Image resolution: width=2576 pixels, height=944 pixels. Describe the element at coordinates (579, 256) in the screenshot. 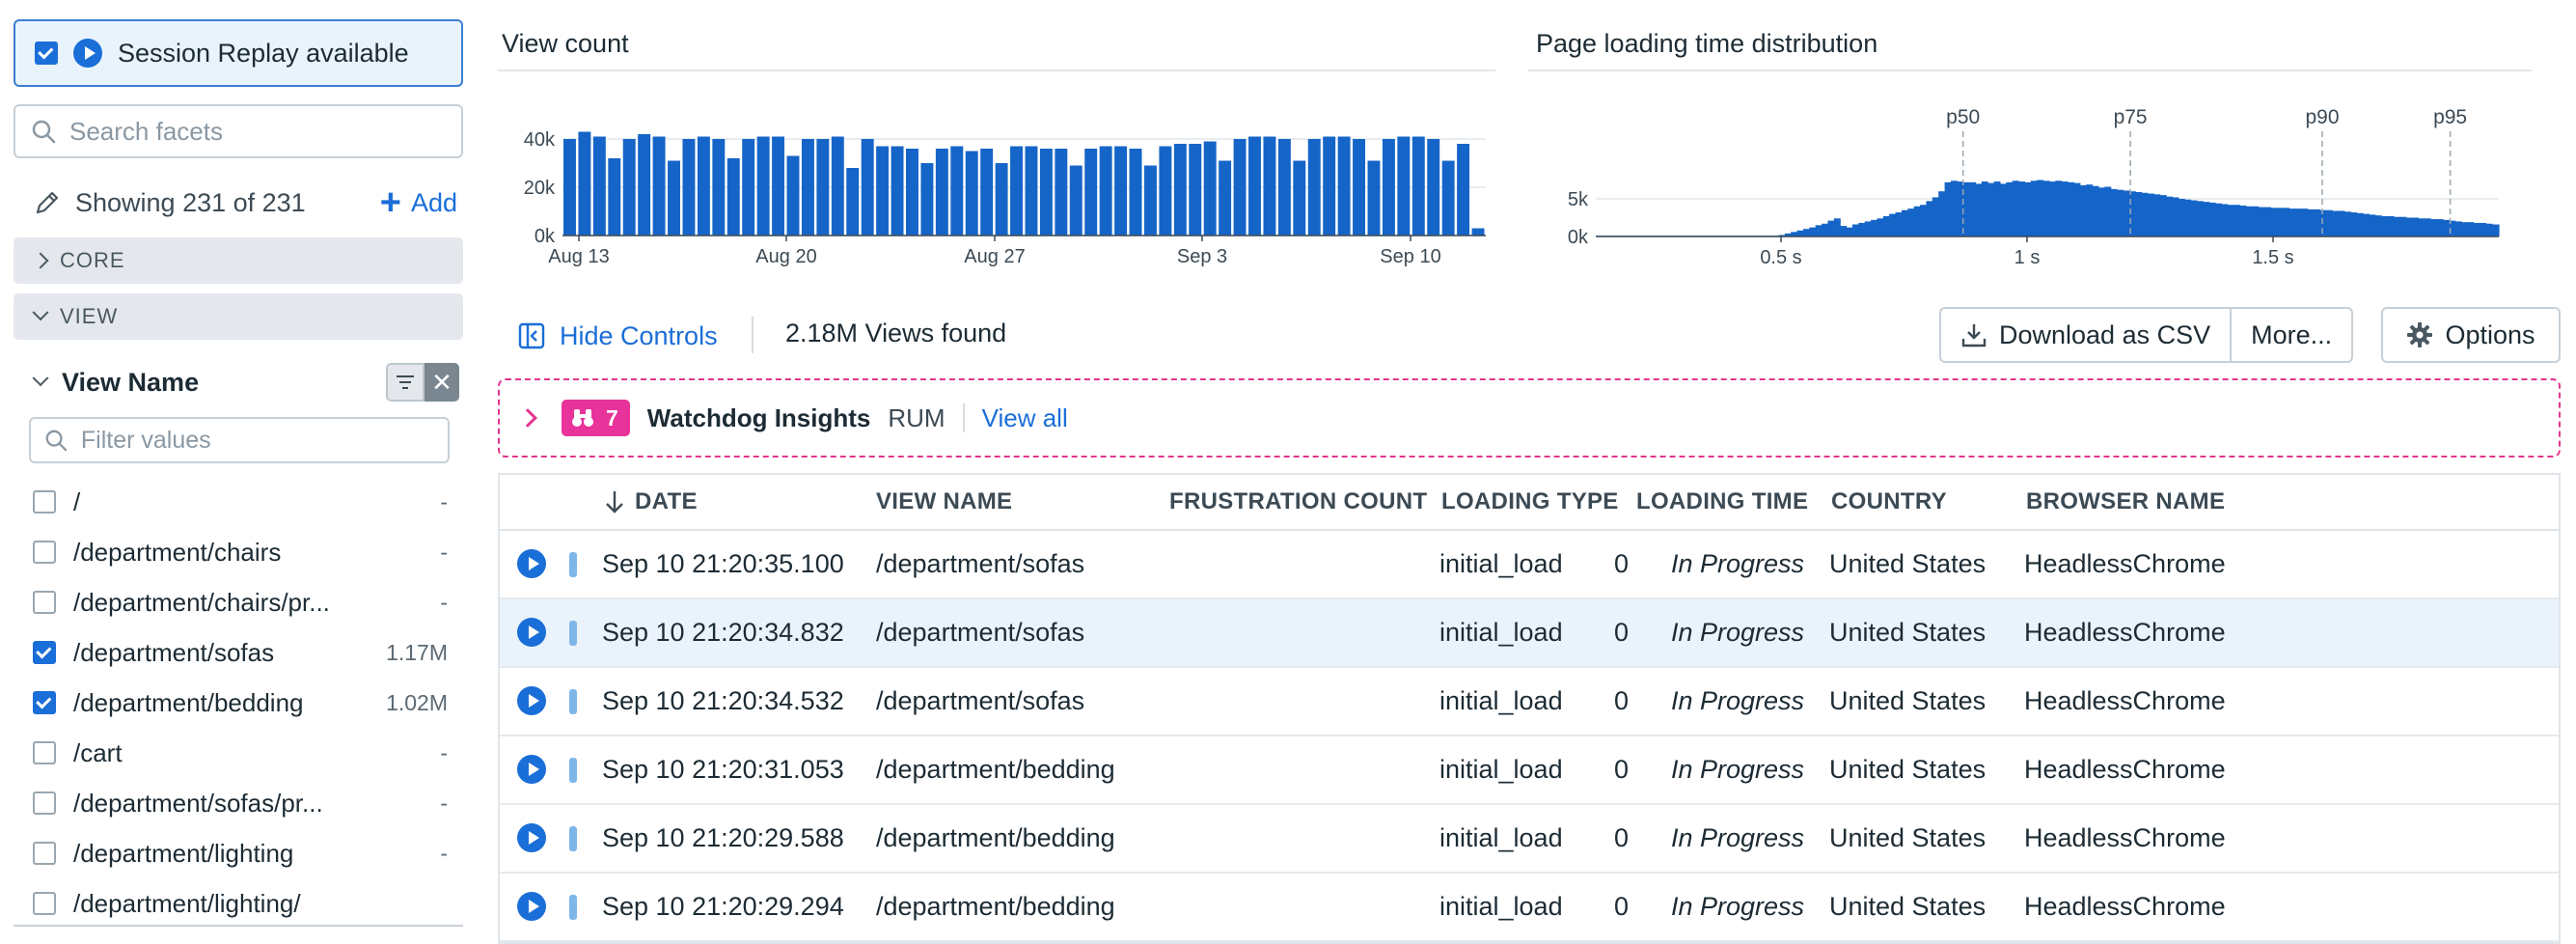

I see `x-tick-label: Aug 13` at that location.